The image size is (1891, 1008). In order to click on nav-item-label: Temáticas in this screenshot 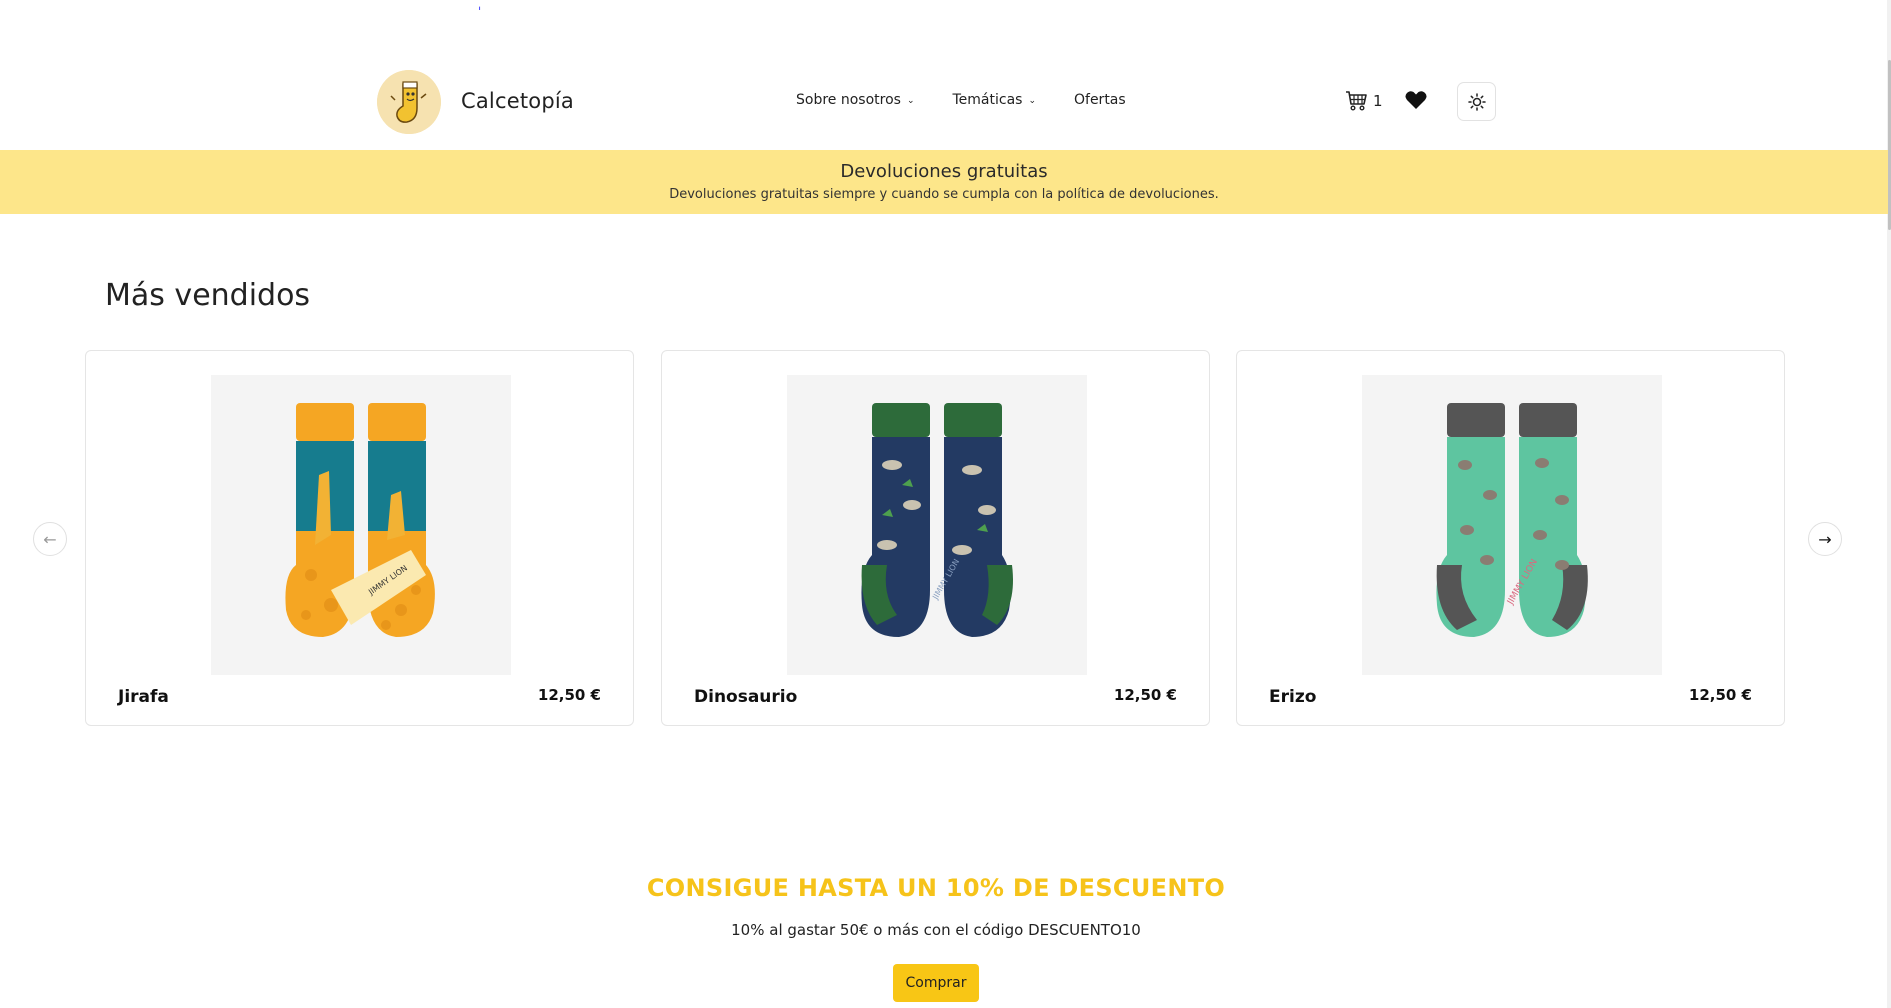, I will do `click(987, 100)`.